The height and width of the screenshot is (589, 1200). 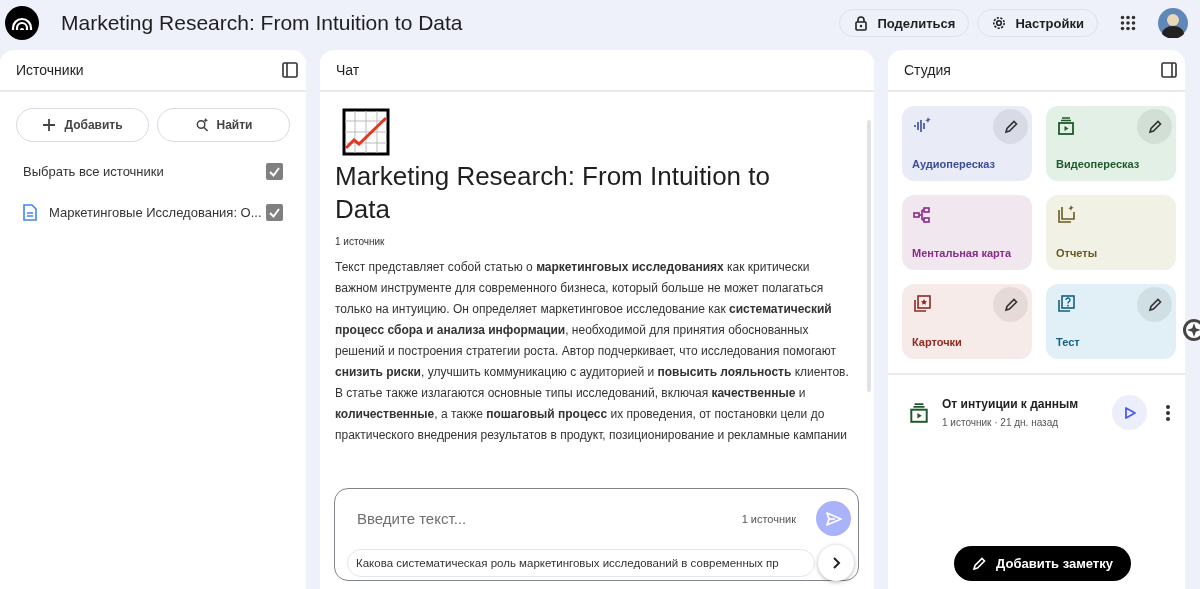 What do you see at coordinates (1098, 164) in the screenshot?
I see `tile-label: Видеопересказ` at bounding box center [1098, 164].